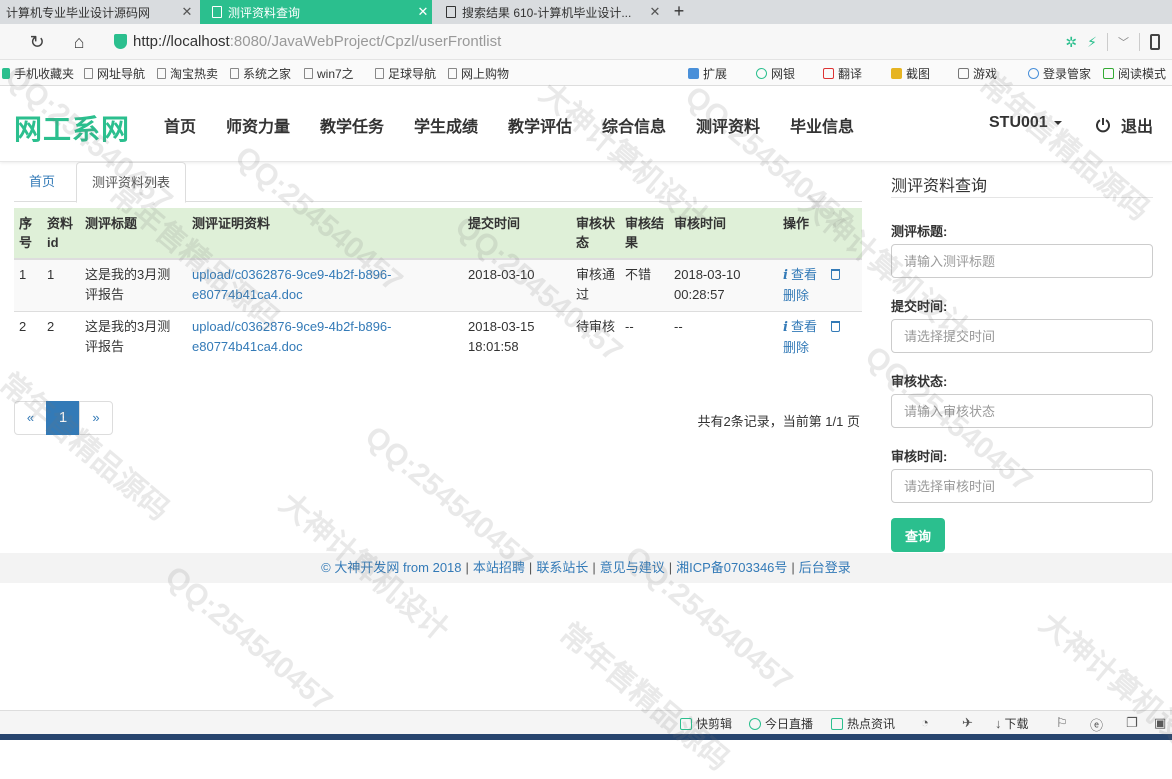 This screenshot has height=779, width=1172. Describe the element at coordinates (248, 639) in the screenshot. I see `watermark-text: QQ:254540457` at that location.